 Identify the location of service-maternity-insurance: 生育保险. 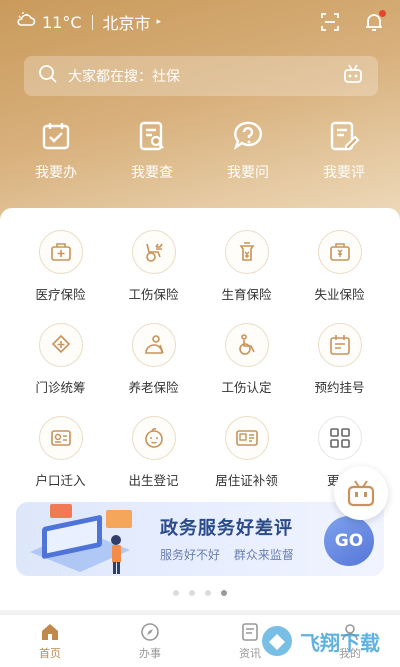
(246, 266).